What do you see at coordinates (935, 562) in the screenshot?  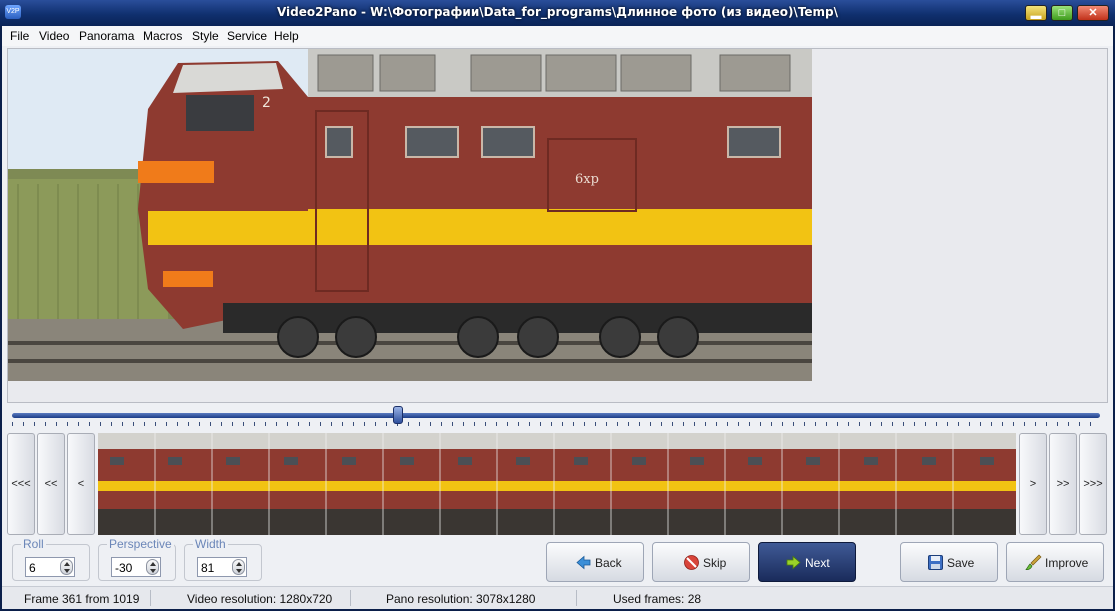 I see `floppy-disk-icon` at bounding box center [935, 562].